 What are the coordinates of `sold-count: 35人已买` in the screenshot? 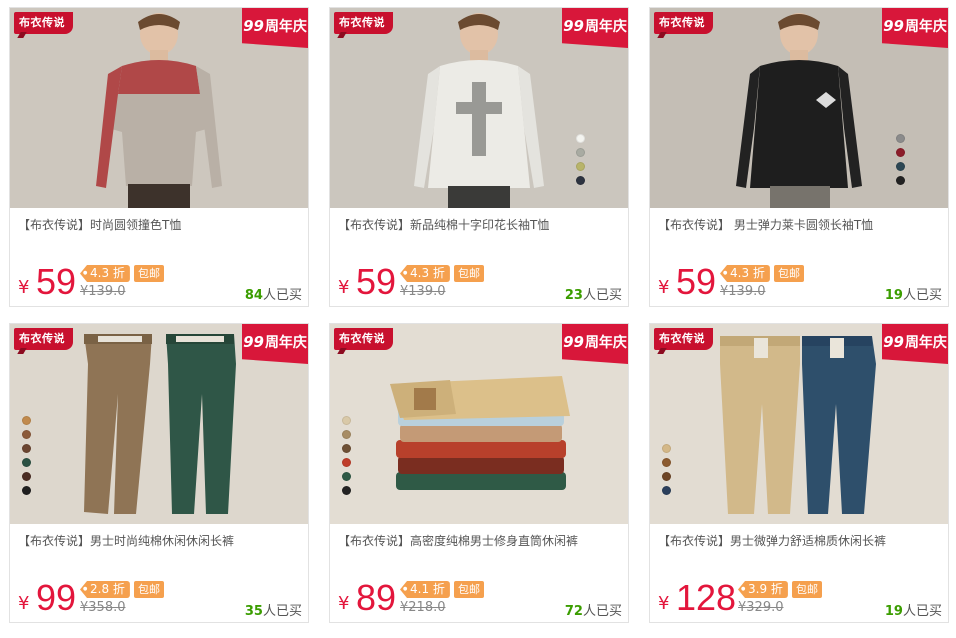 It's located at (273, 611).